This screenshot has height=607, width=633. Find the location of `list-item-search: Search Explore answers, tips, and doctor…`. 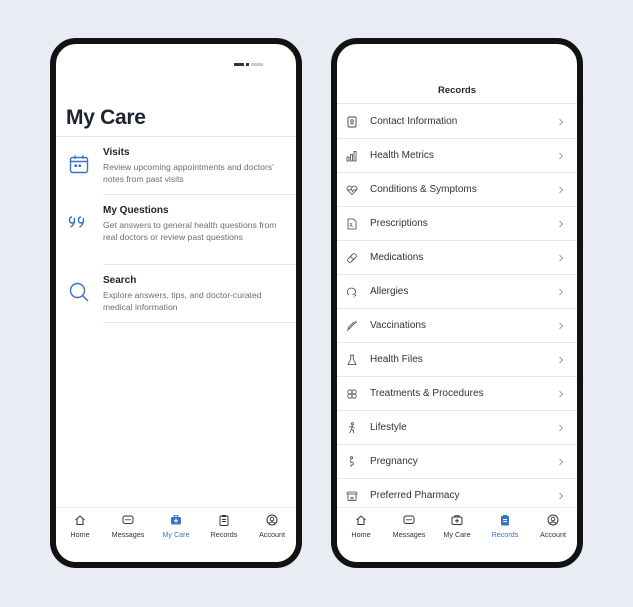

list-item-search: Search Explore answers, tips, and doctor… is located at coordinates (176, 294).